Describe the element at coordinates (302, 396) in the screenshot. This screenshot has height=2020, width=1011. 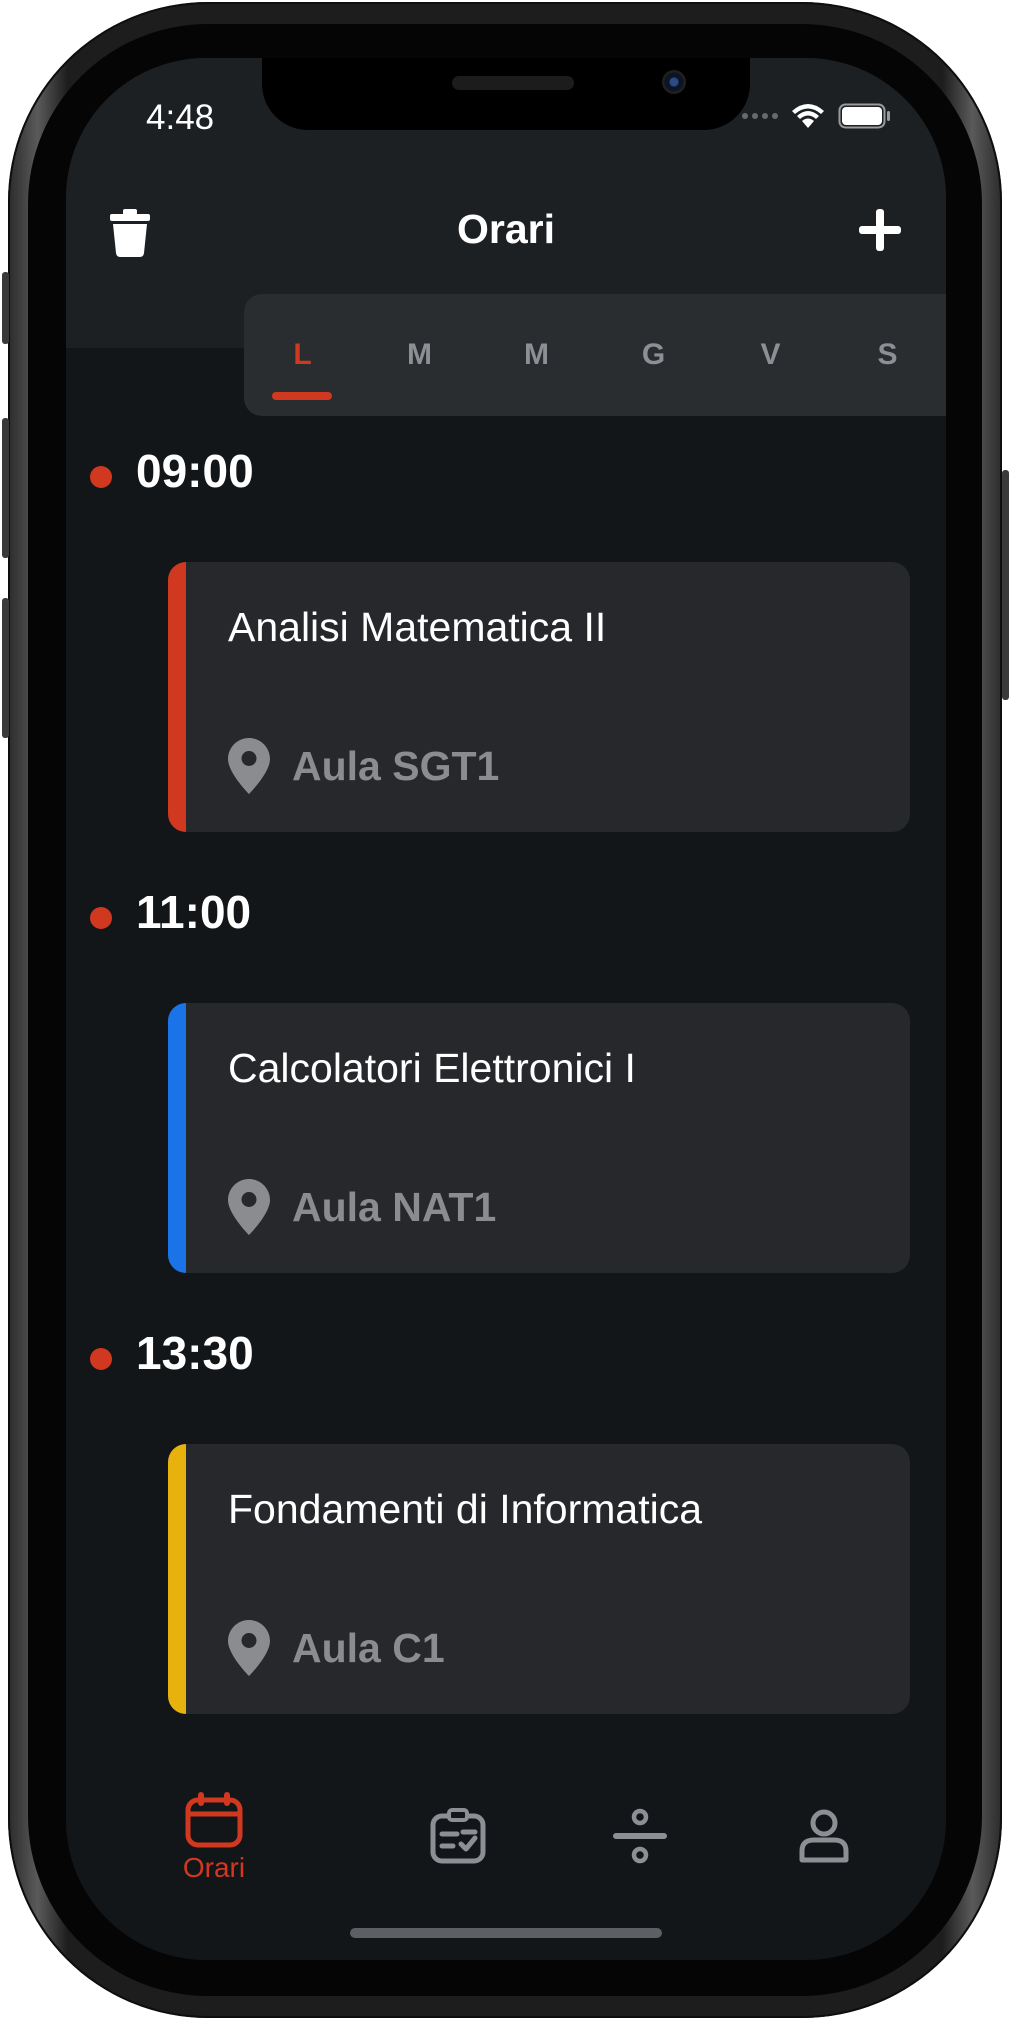
I see `active-day-indicator` at that location.